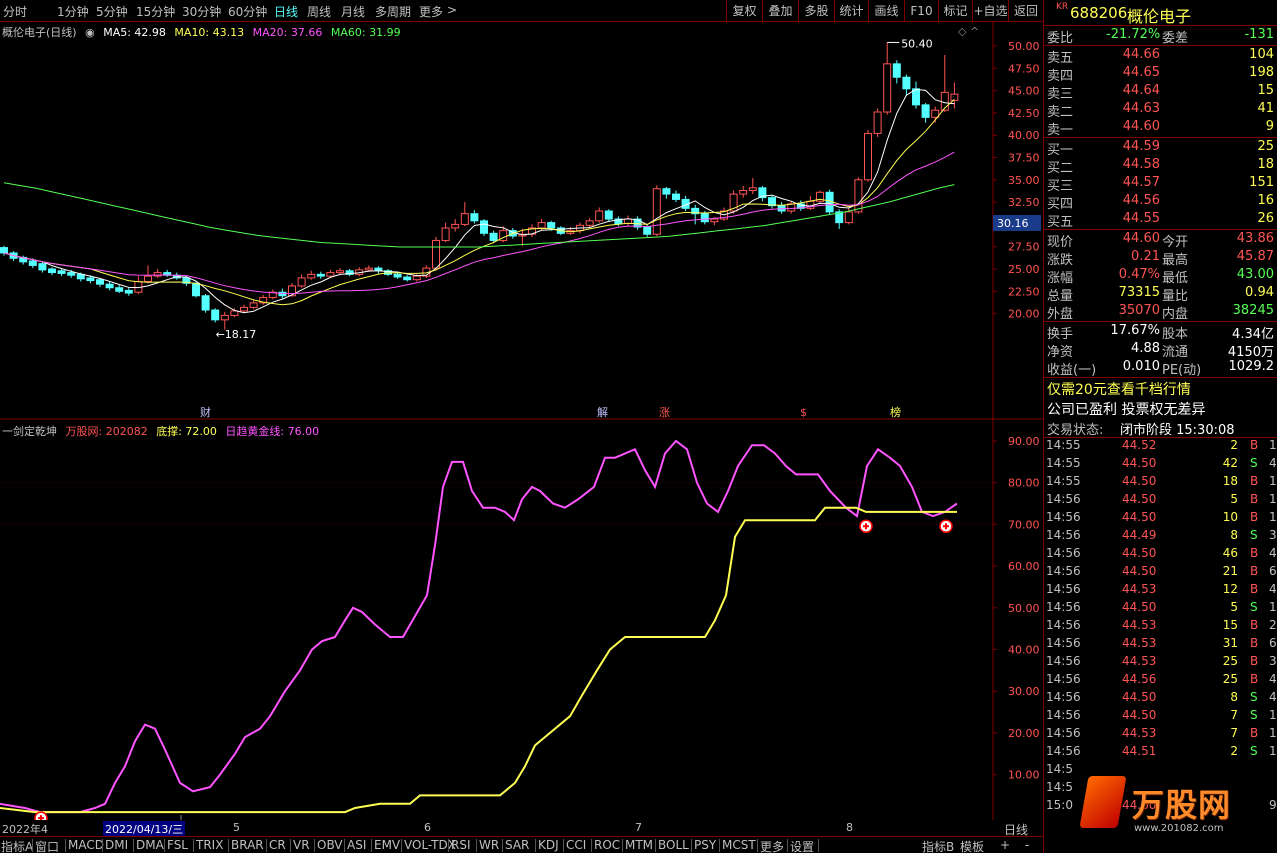  I want to click on action-button-8: 返回, so click(1025, 11).